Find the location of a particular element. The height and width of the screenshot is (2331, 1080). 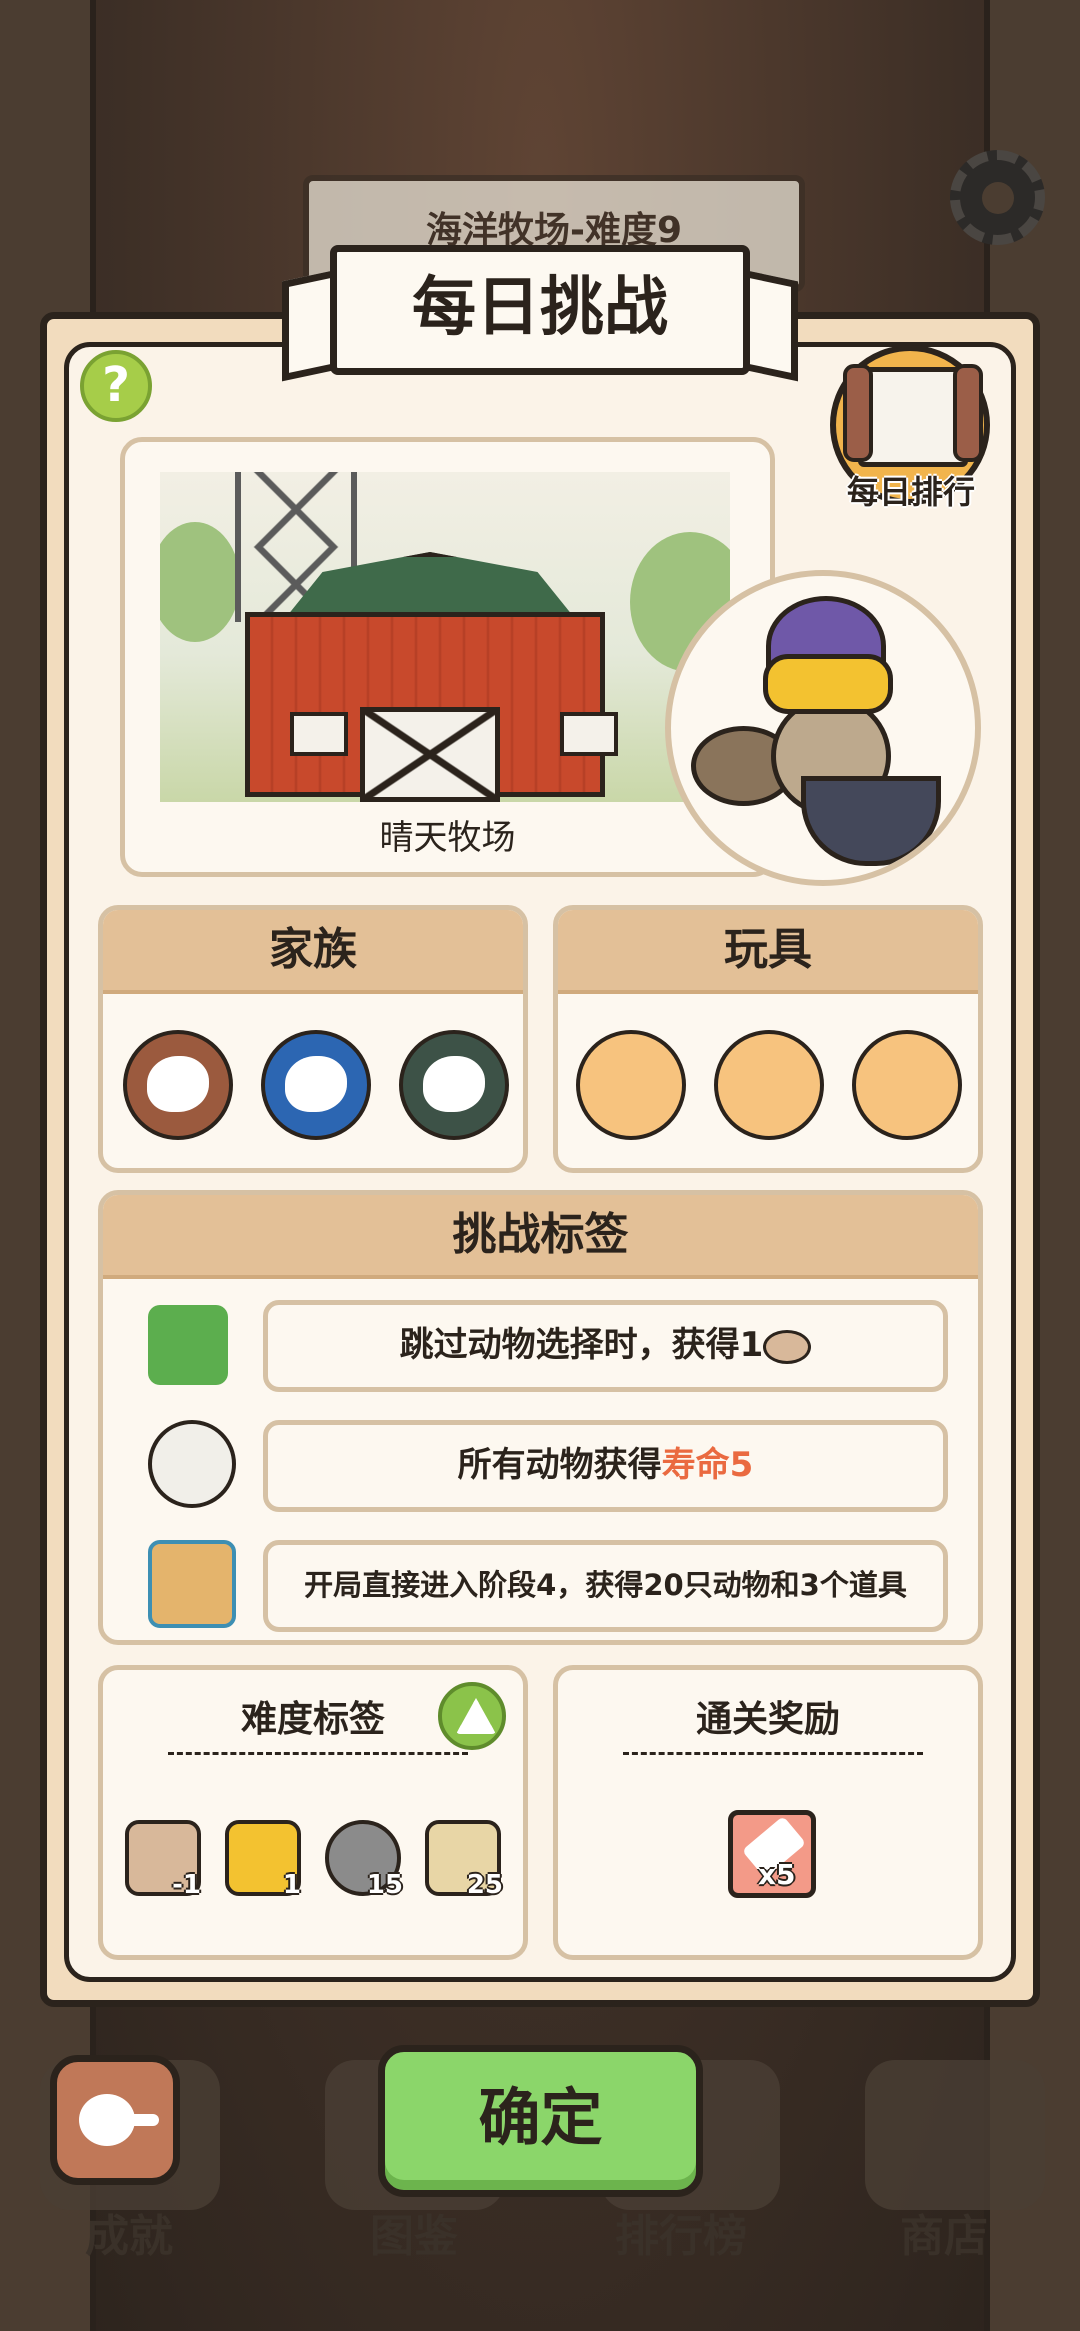

board-icon is located at coordinates (192, 1584).